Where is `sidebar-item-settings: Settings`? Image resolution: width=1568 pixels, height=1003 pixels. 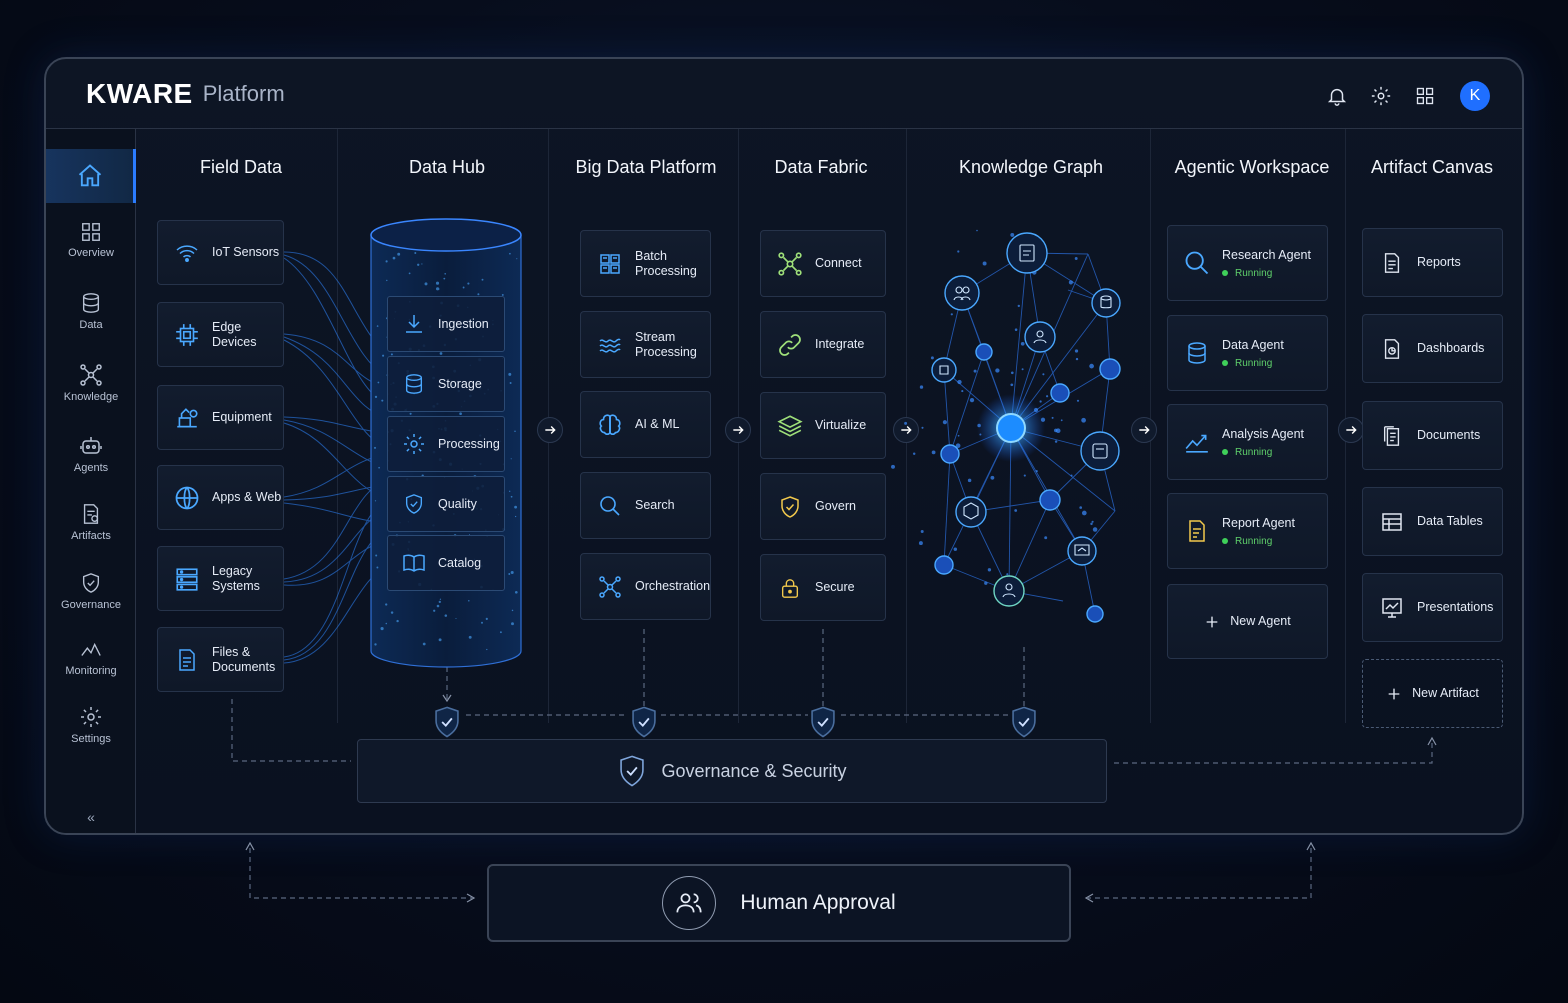
sidebar-item-settings: Settings is located at coordinates (91, 725).